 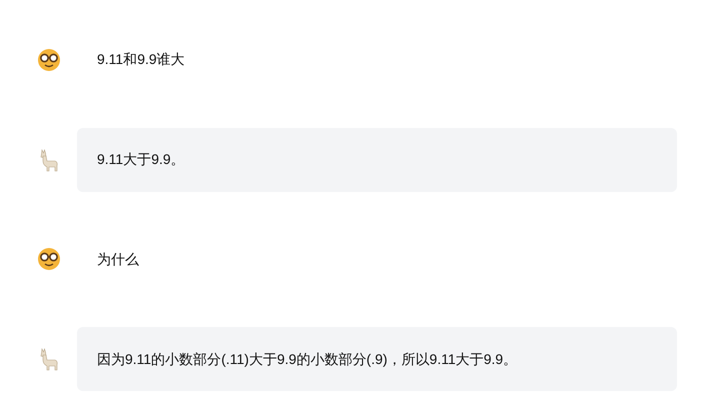 What do you see at coordinates (141, 60) in the screenshot?
I see `message-text: 9.11和9.9谁大` at bounding box center [141, 60].